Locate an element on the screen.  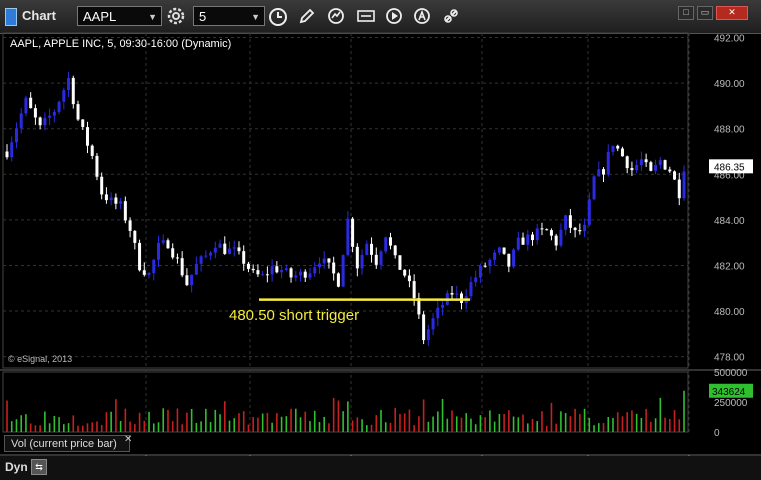
price-tick-label: 490.00 is located at coordinates (729, 84).